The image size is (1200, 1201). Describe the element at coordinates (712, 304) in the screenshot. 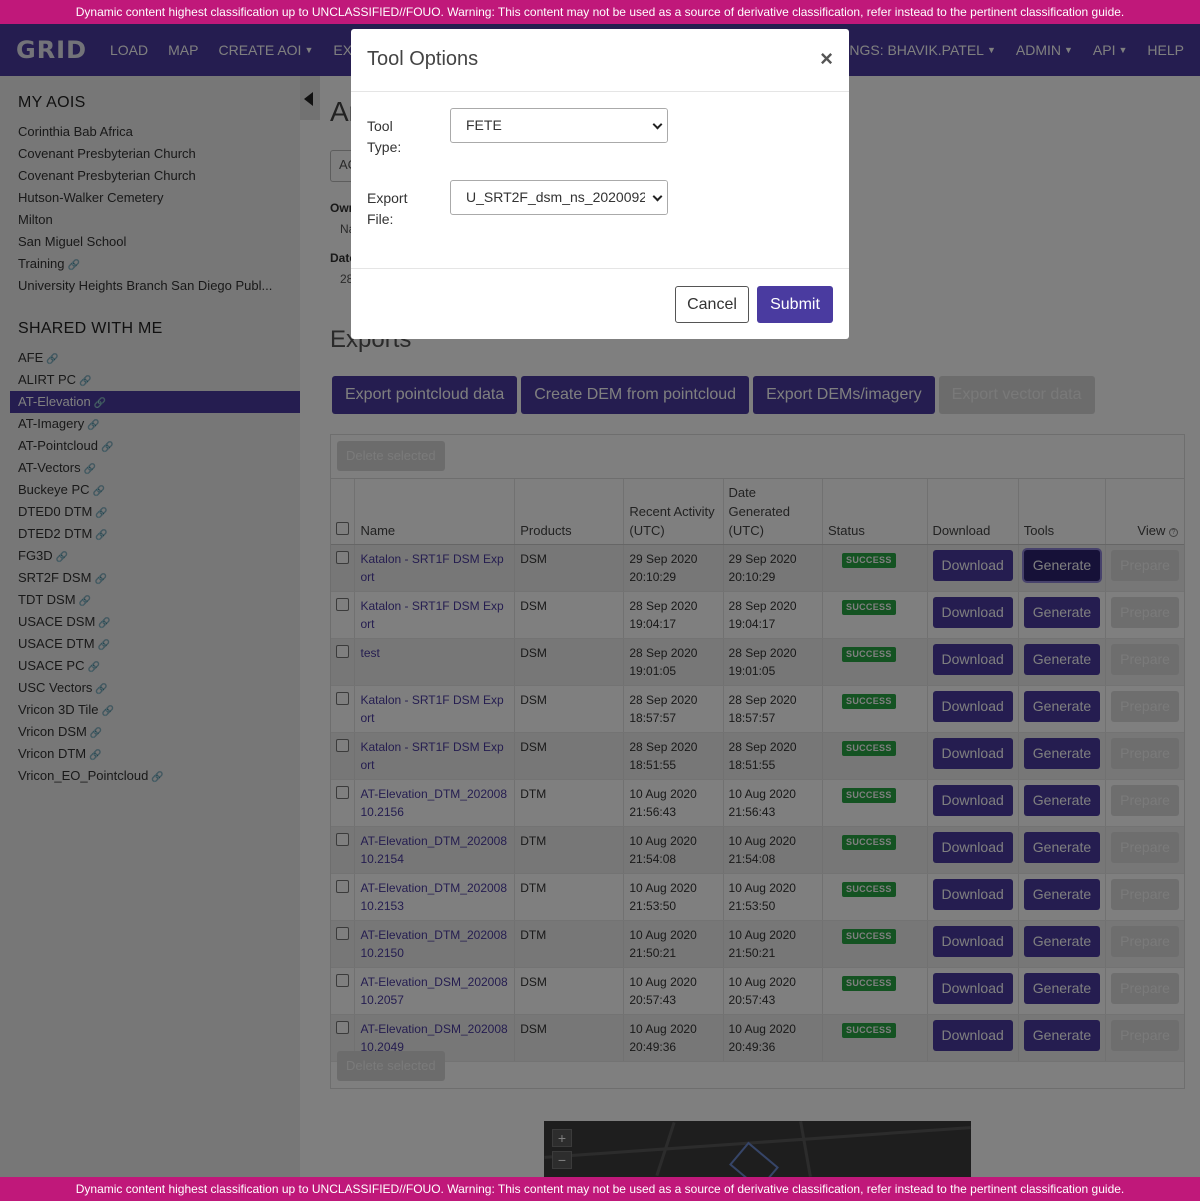

I see `cancel-button: Cancel` at that location.